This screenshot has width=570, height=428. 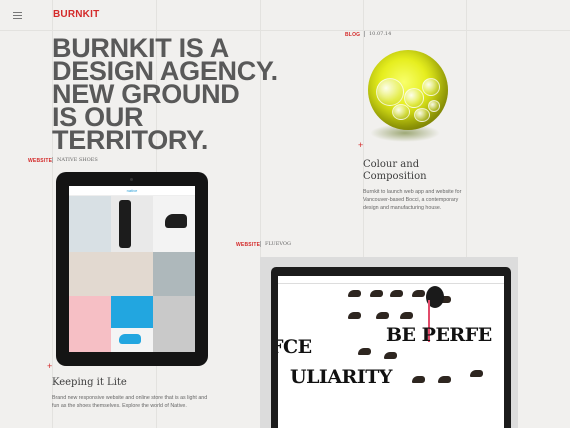 I want to click on native-screen: native, so click(x=132, y=269).